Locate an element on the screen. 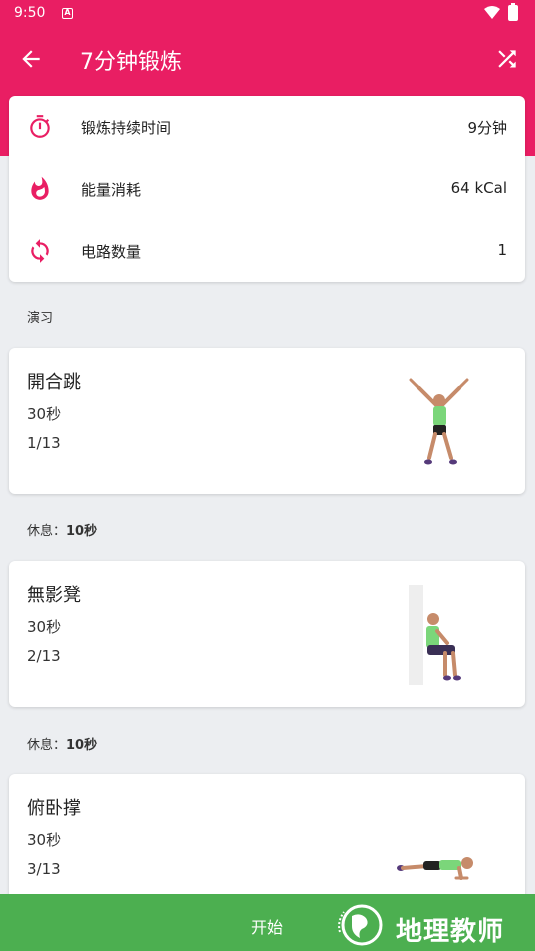 The width and height of the screenshot is (535, 951). status-bar: 9:50 A is located at coordinates (267, 13).